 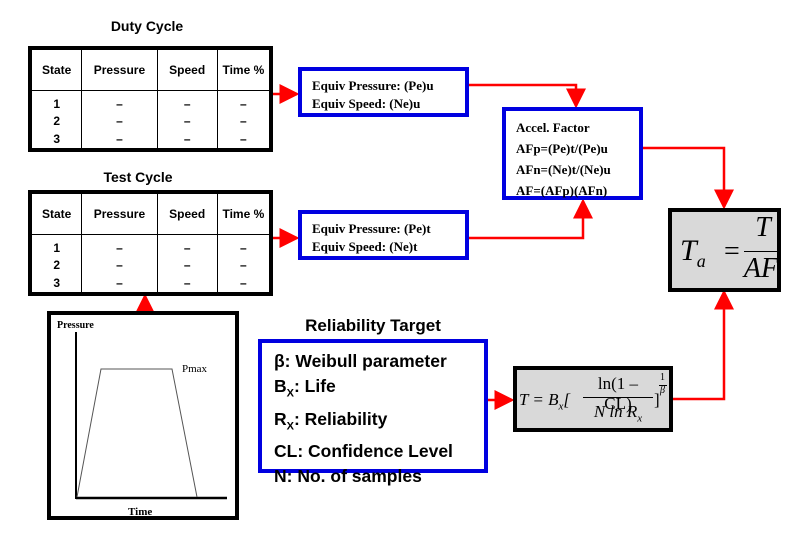 What do you see at coordinates (314, 386) in the screenshot?
I see `item-rest: : Life` at bounding box center [314, 386].